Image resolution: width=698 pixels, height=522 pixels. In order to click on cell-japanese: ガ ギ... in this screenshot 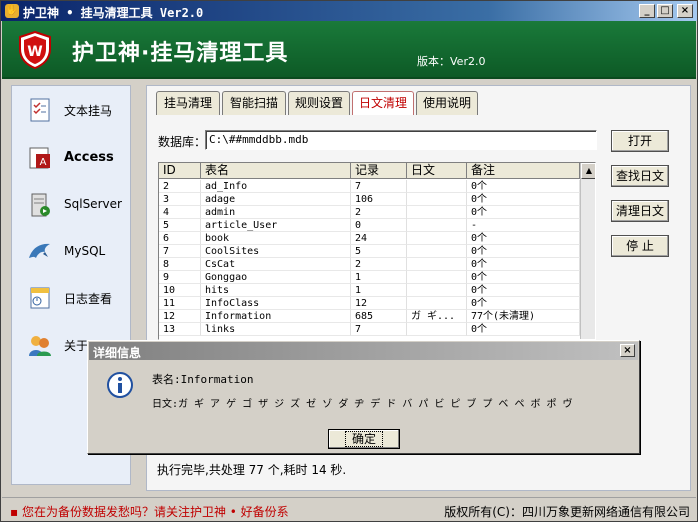, I will do `click(437, 316)`.